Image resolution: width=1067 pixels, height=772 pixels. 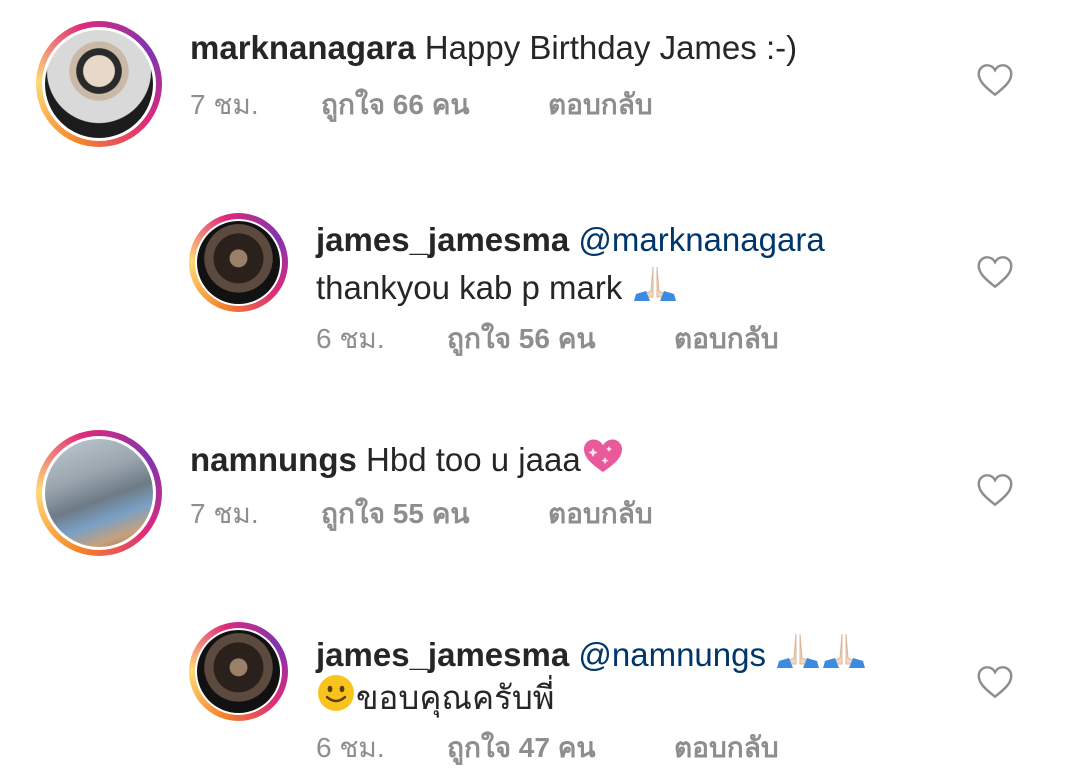 I want to click on comment-text-line: namnungs Hbd too u jaaa, so click(x=407, y=458).